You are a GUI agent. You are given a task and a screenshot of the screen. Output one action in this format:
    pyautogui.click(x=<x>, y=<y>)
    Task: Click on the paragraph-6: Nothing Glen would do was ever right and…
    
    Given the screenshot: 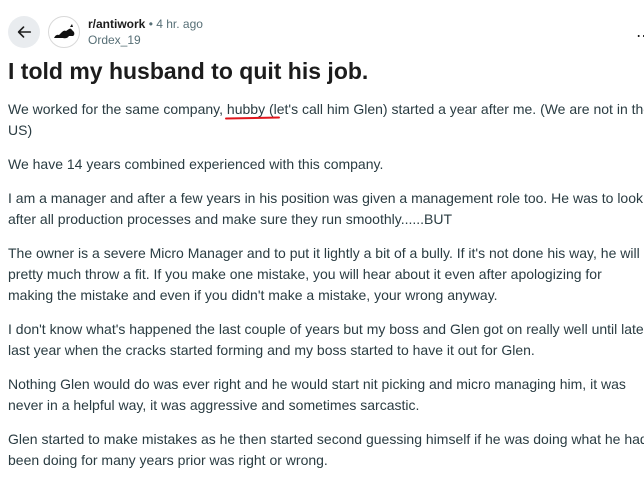 What is the action you would take?
    pyautogui.click(x=326, y=395)
    